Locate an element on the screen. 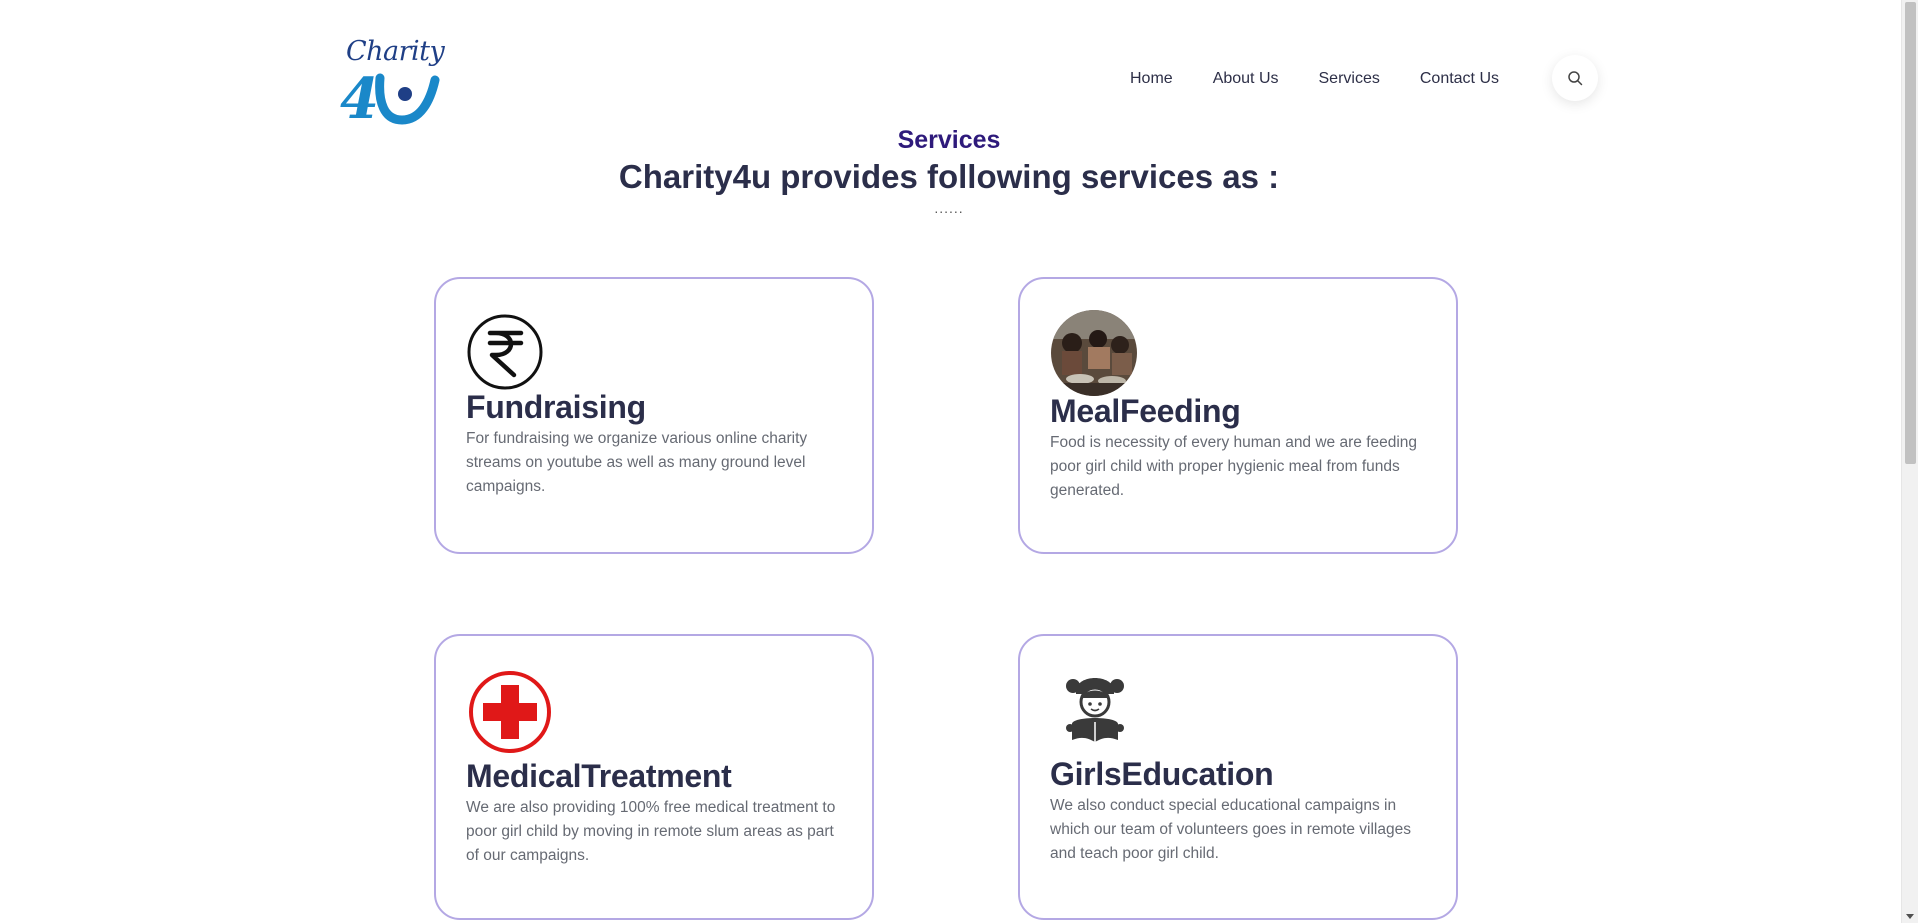 The height and width of the screenshot is (923, 1918). svg-text: 4 is located at coordinates (359, 97).